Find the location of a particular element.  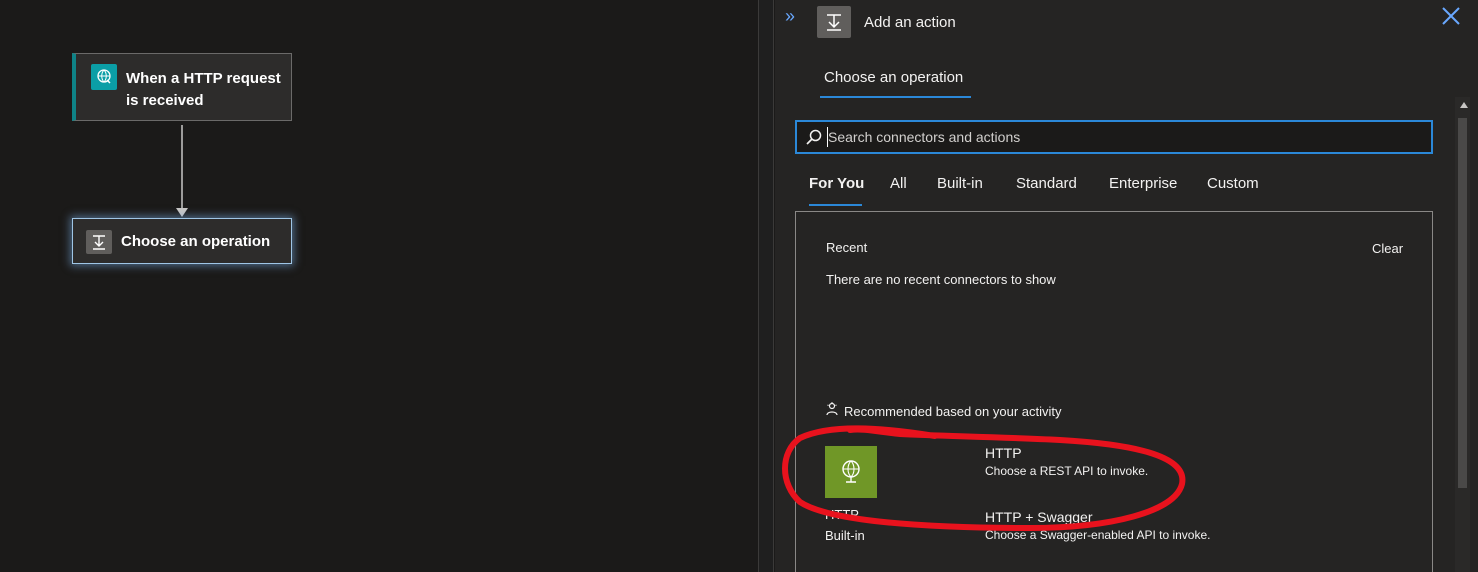

globe-icon is located at coordinates (851, 471).